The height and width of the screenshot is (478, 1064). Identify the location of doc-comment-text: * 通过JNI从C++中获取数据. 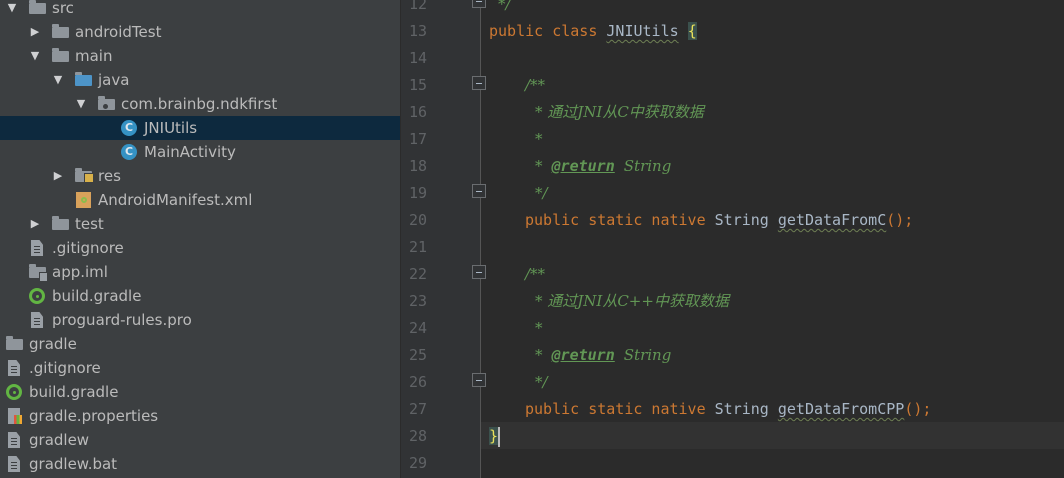
(632, 301).